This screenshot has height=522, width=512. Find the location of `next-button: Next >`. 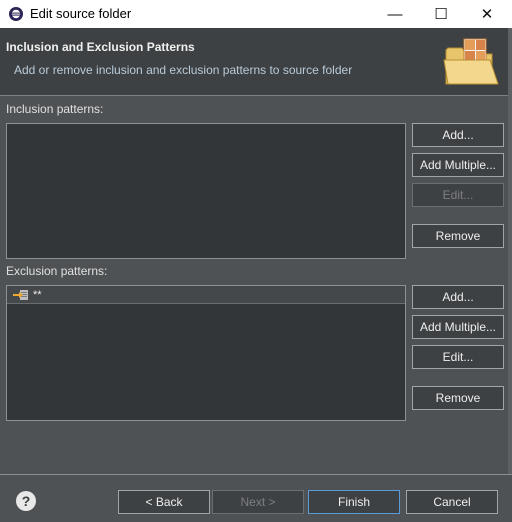

next-button: Next > is located at coordinates (258, 502).